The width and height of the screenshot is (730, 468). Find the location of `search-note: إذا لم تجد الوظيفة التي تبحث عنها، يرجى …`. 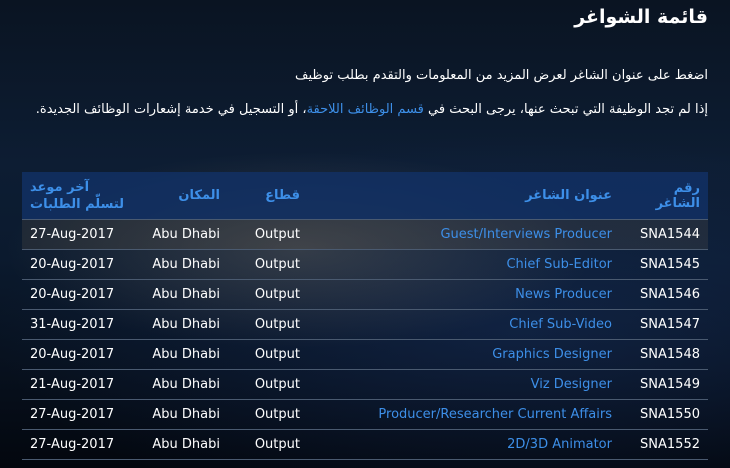

search-note: إذا لم تجد الوظيفة التي تبحث عنها، يرجى … is located at coordinates (363, 110).